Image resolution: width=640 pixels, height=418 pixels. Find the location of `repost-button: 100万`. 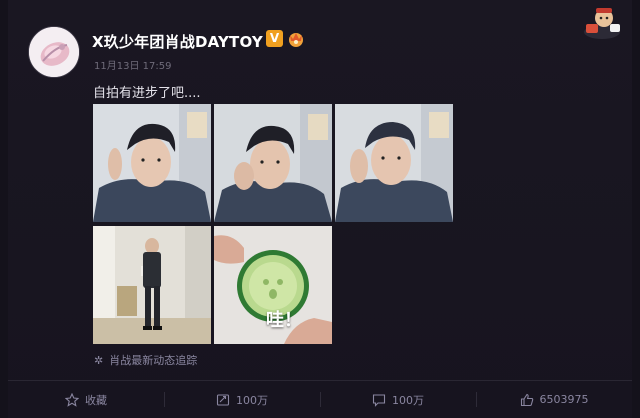

repost-button: 100万 is located at coordinates (242, 399).